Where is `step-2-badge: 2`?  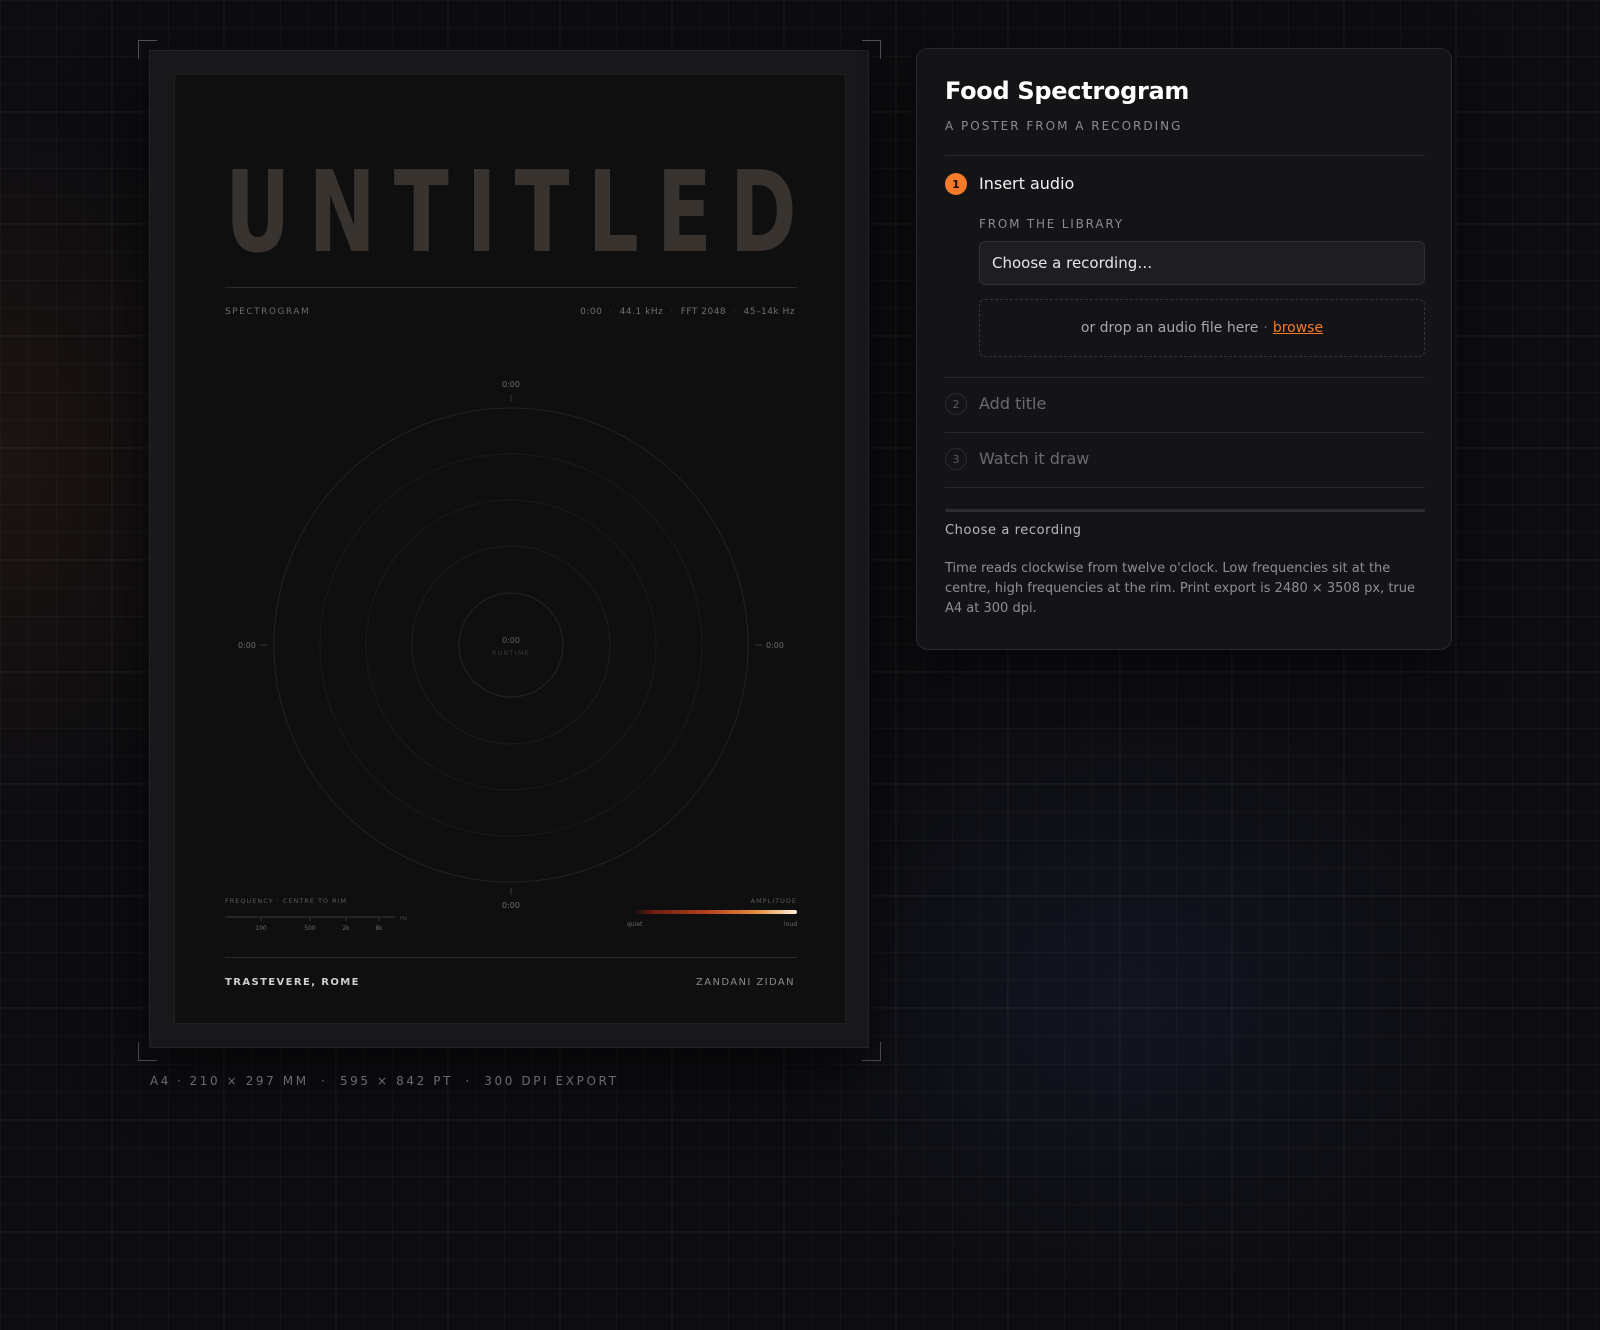 step-2-badge: 2 is located at coordinates (956, 404).